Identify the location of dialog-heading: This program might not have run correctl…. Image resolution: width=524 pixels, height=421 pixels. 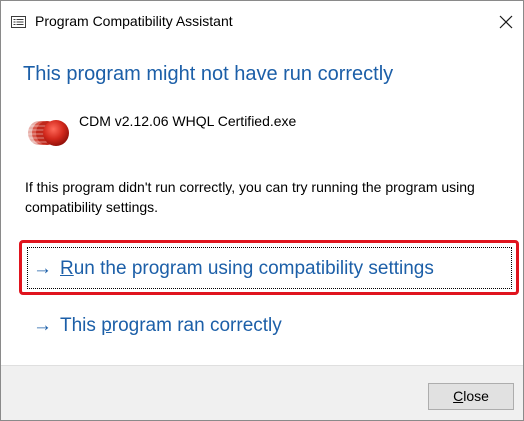
(208, 74).